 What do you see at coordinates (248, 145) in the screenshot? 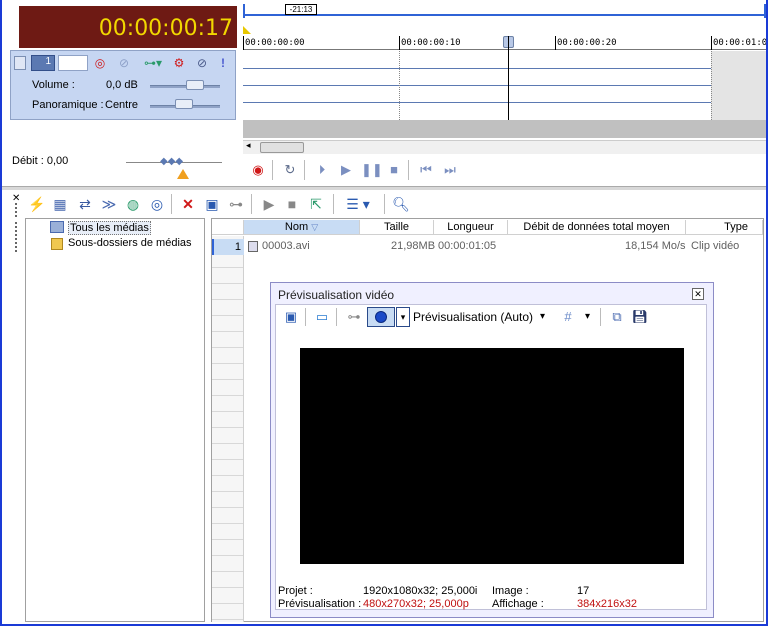
I see `scroll-left-icon: ◂` at bounding box center [248, 145].